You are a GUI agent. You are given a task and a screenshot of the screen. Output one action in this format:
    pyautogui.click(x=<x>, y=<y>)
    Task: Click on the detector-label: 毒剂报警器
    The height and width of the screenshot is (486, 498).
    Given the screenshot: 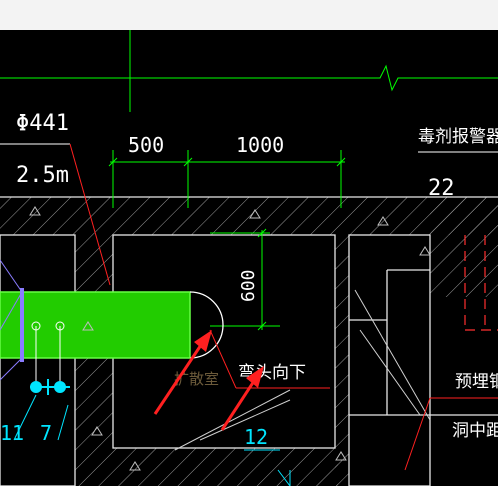 What is the action you would take?
    pyautogui.click(x=458, y=137)
    